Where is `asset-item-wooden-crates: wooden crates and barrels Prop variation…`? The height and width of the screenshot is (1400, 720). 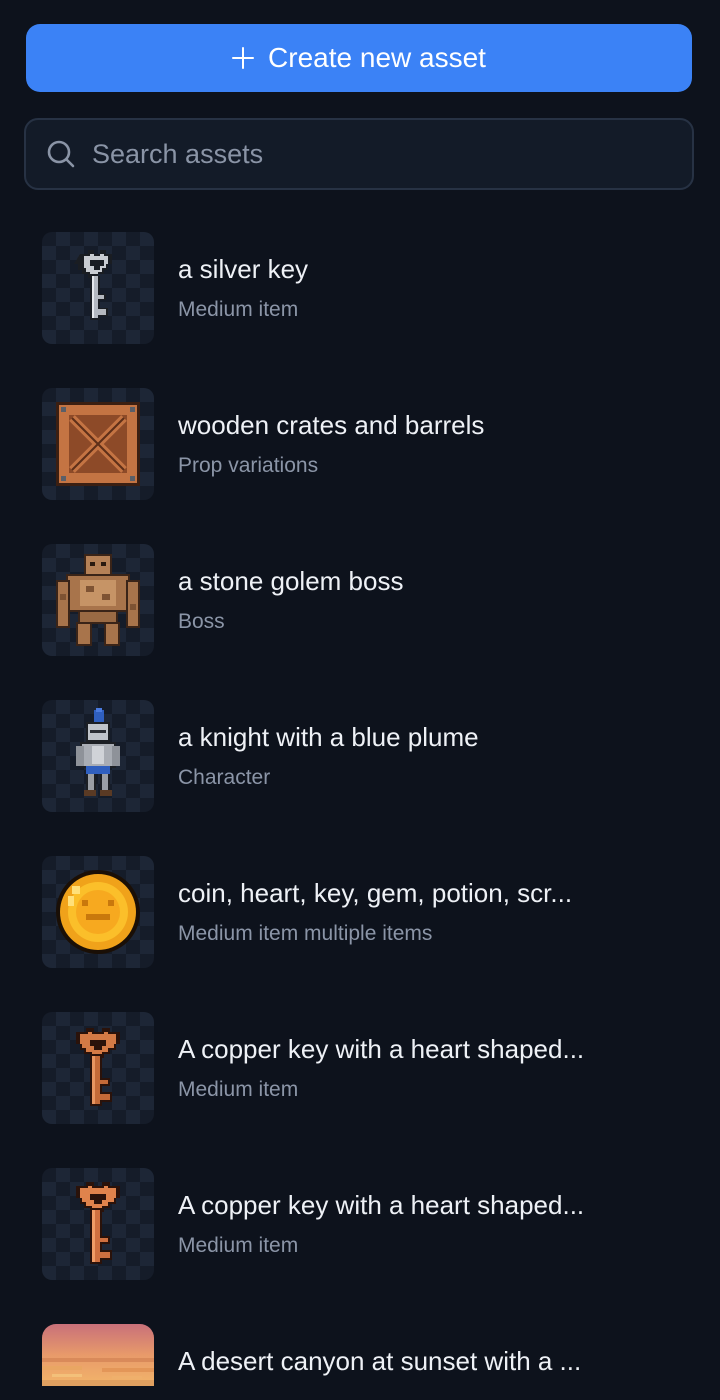
asset-item-wooden-crates: wooden crates and barrels Prop variation… is located at coordinates (360, 456).